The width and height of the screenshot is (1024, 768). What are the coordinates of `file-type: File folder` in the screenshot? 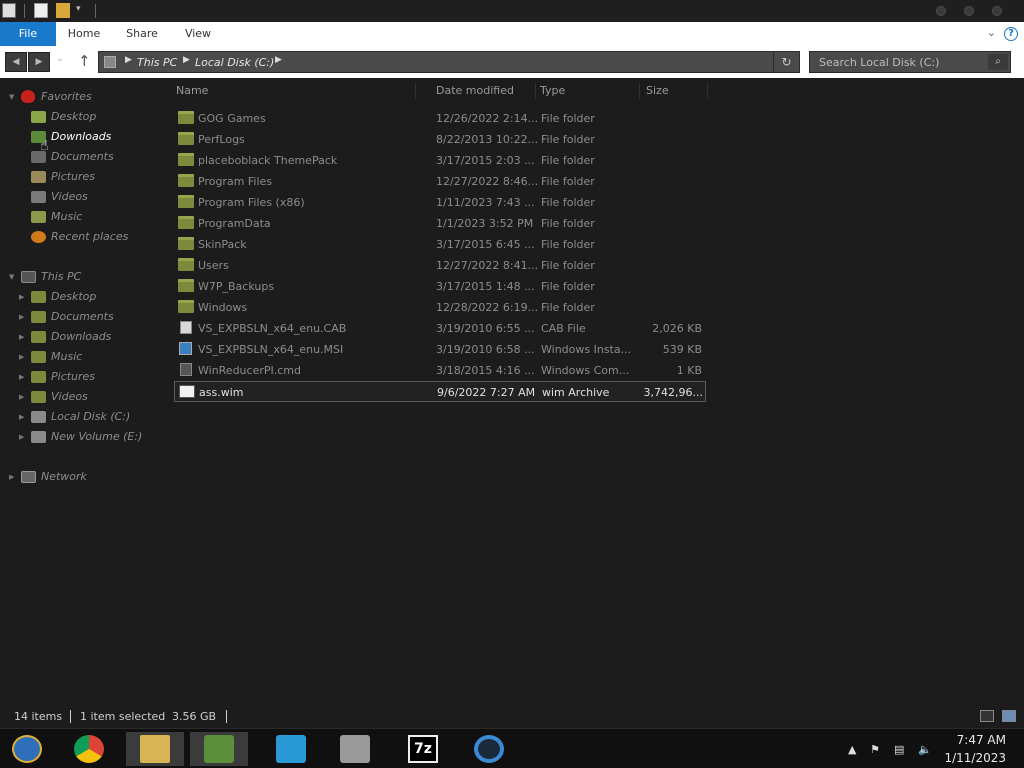 It's located at (568, 307).